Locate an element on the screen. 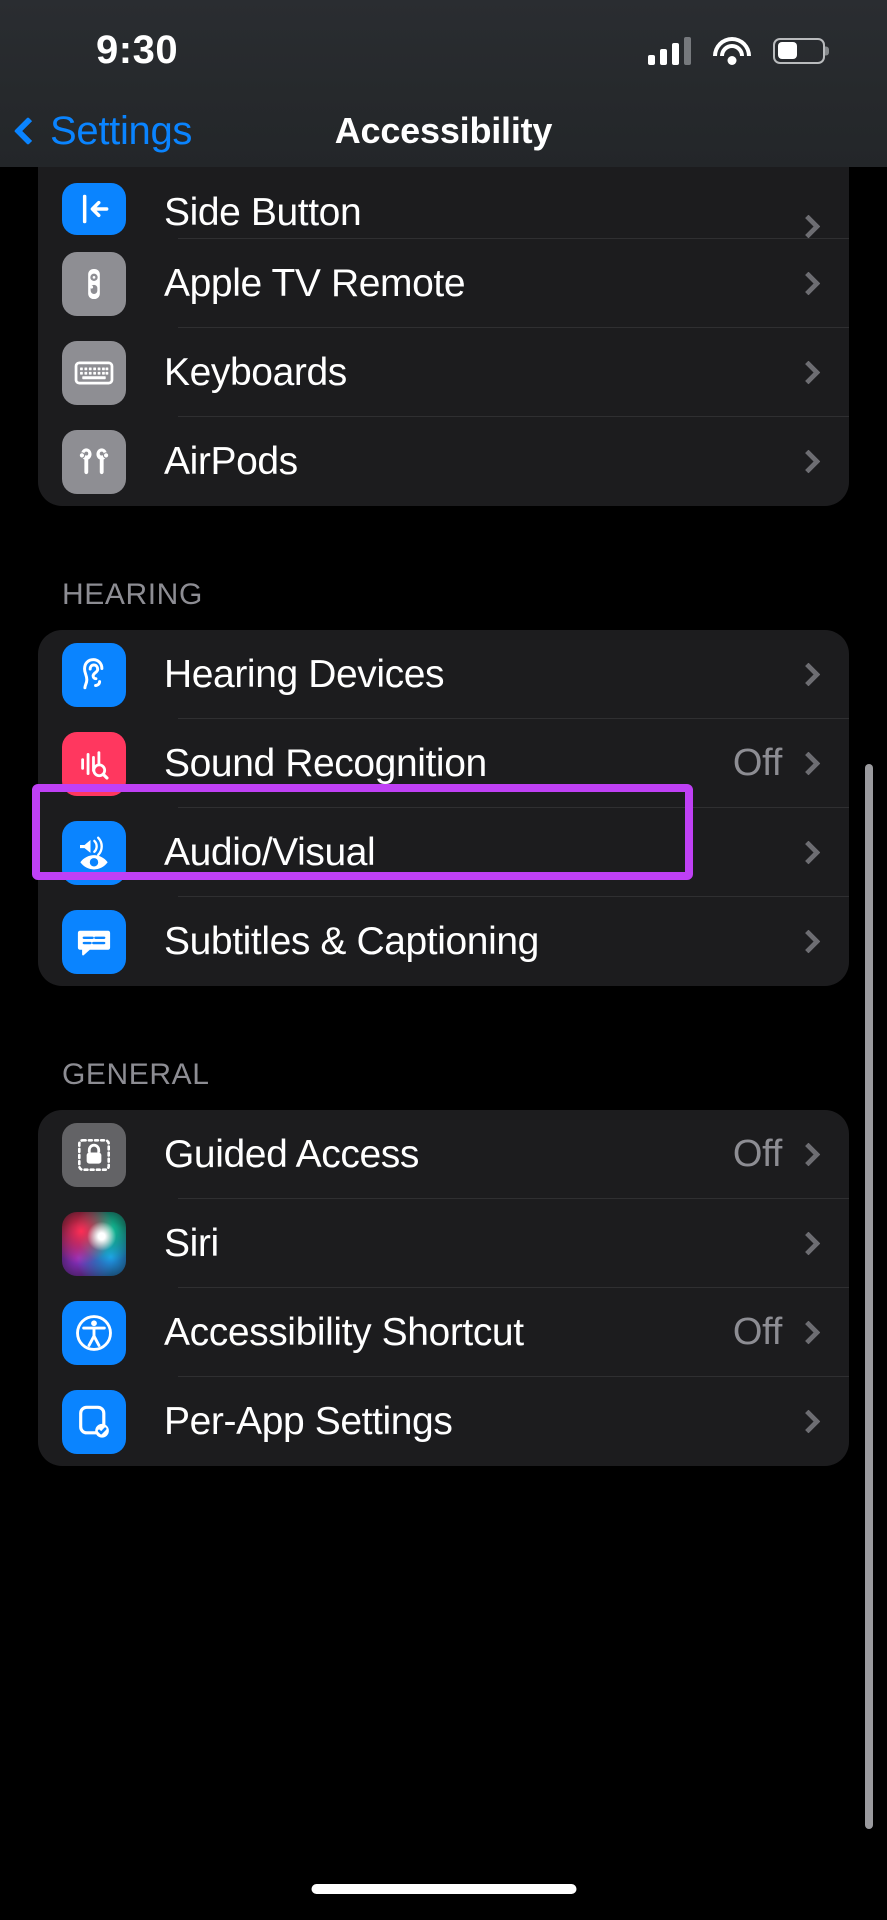 The image size is (887, 1920). status-bar-indicators is located at coordinates (738, 50).